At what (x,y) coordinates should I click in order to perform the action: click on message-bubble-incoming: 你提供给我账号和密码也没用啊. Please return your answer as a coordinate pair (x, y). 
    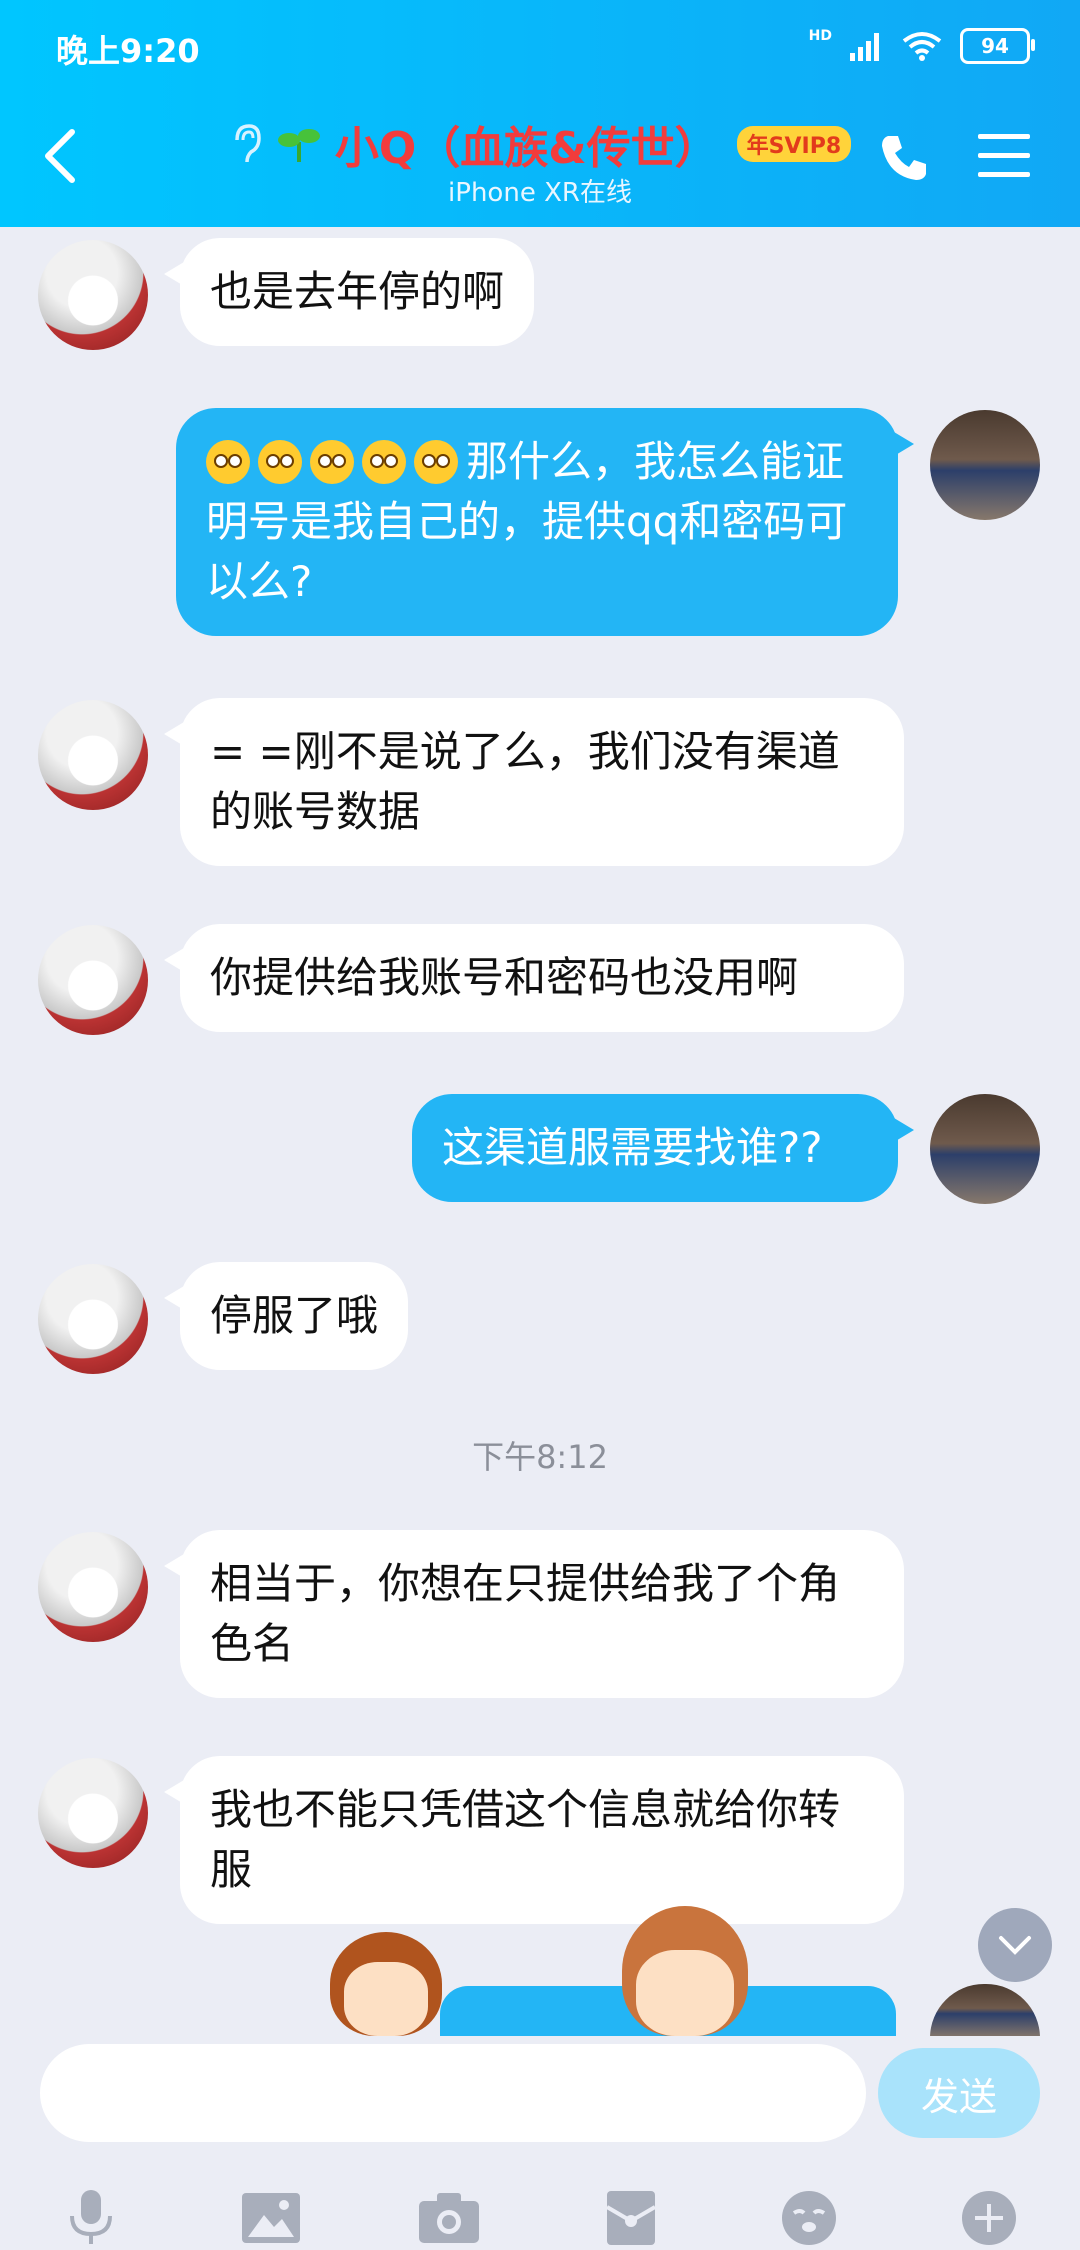
    Looking at the image, I should click on (534, 978).